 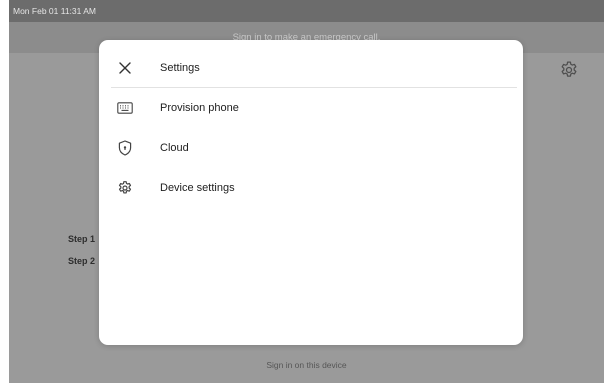 What do you see at coordinates (199, 108) in the screenshot?
I see `menu-item-label: Provision phone` at bounding box center [199, 108].